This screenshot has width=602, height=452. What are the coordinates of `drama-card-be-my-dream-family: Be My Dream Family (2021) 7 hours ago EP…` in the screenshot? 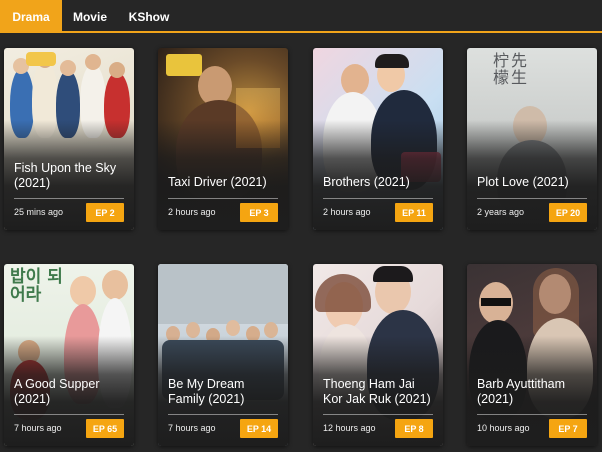 It's located at (223, 355).